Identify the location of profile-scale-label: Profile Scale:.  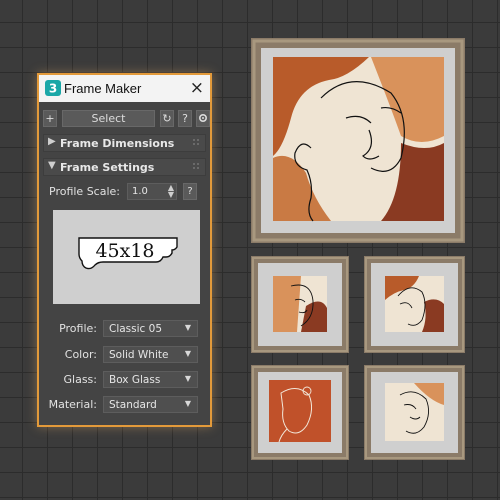
(85, 191).